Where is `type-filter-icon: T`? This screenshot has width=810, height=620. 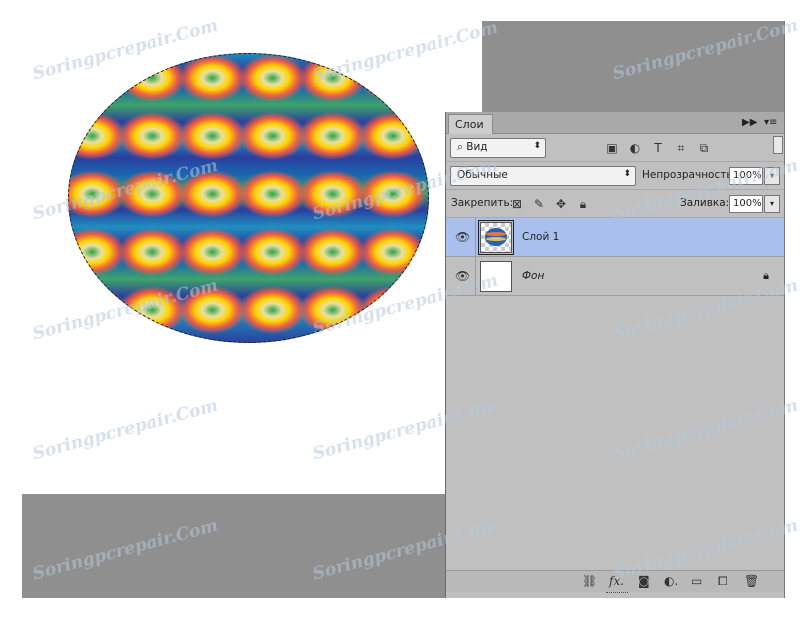
type-filter-icon: T is located at coordinates (658, 148).